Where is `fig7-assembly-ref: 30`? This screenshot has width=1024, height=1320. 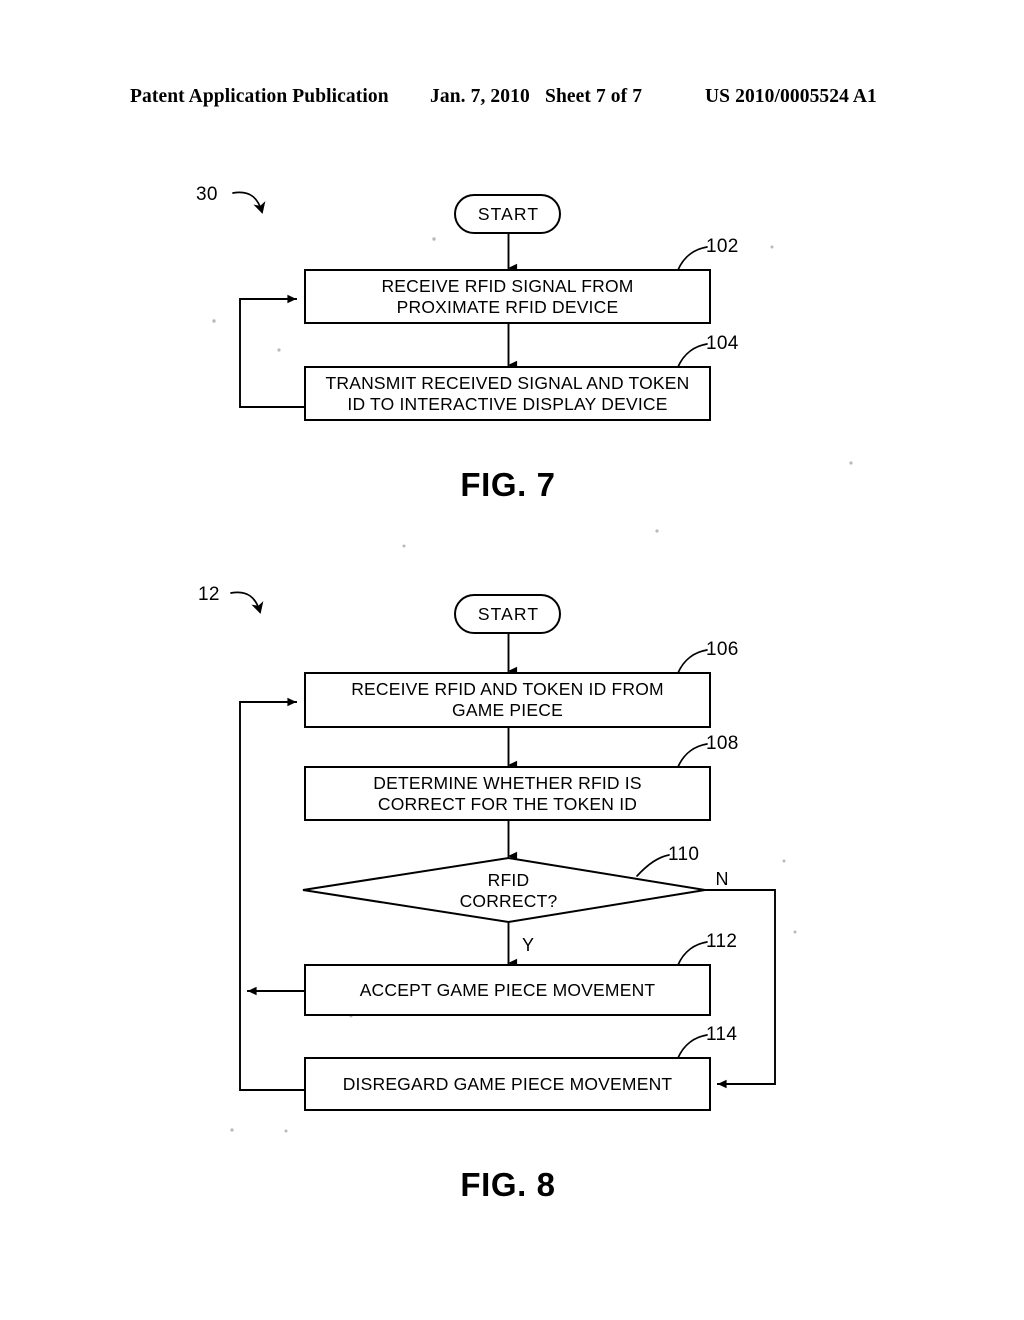
fig7-assembly-ref: 30 is located at coordinates (207, 194).